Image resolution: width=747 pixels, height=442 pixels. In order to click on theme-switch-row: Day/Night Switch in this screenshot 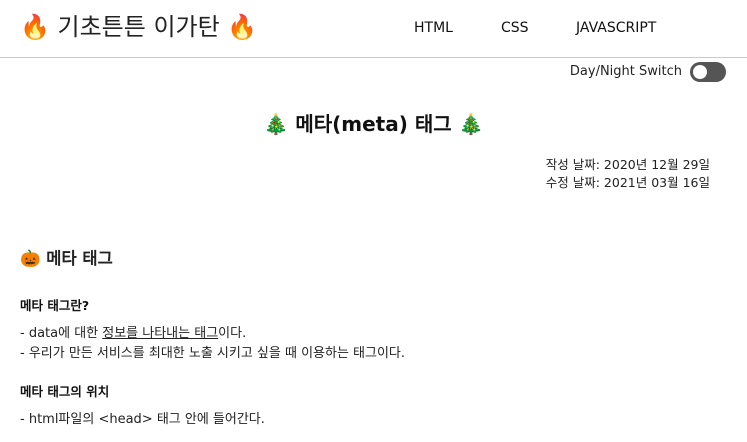, I will do `click(648, 72)`.